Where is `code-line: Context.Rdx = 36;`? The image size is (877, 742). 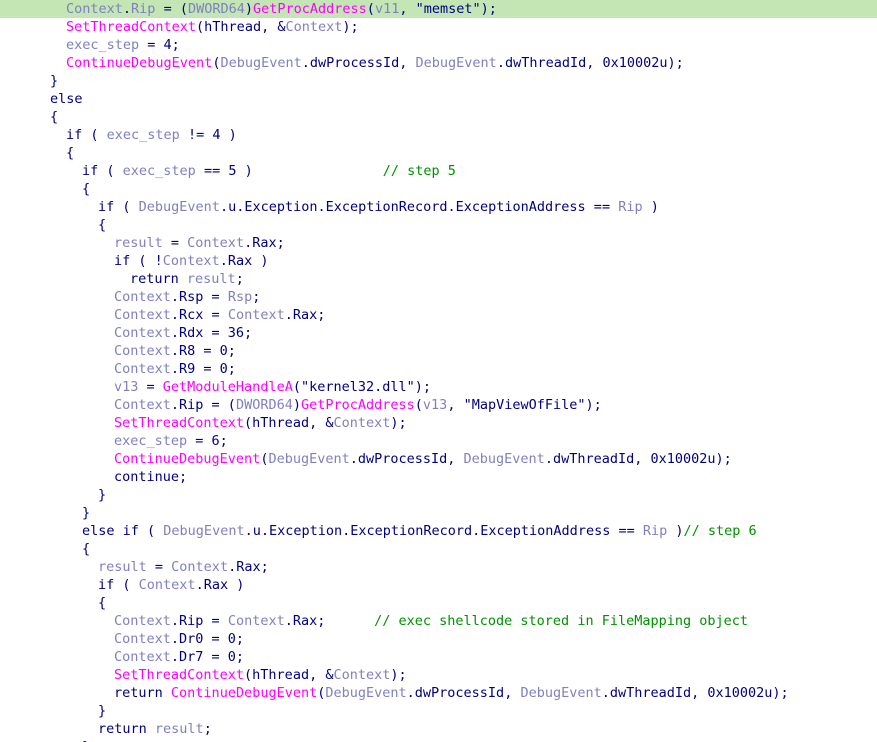
code-line: Context.Rdx = 36; is located at coordinates (438, 333).